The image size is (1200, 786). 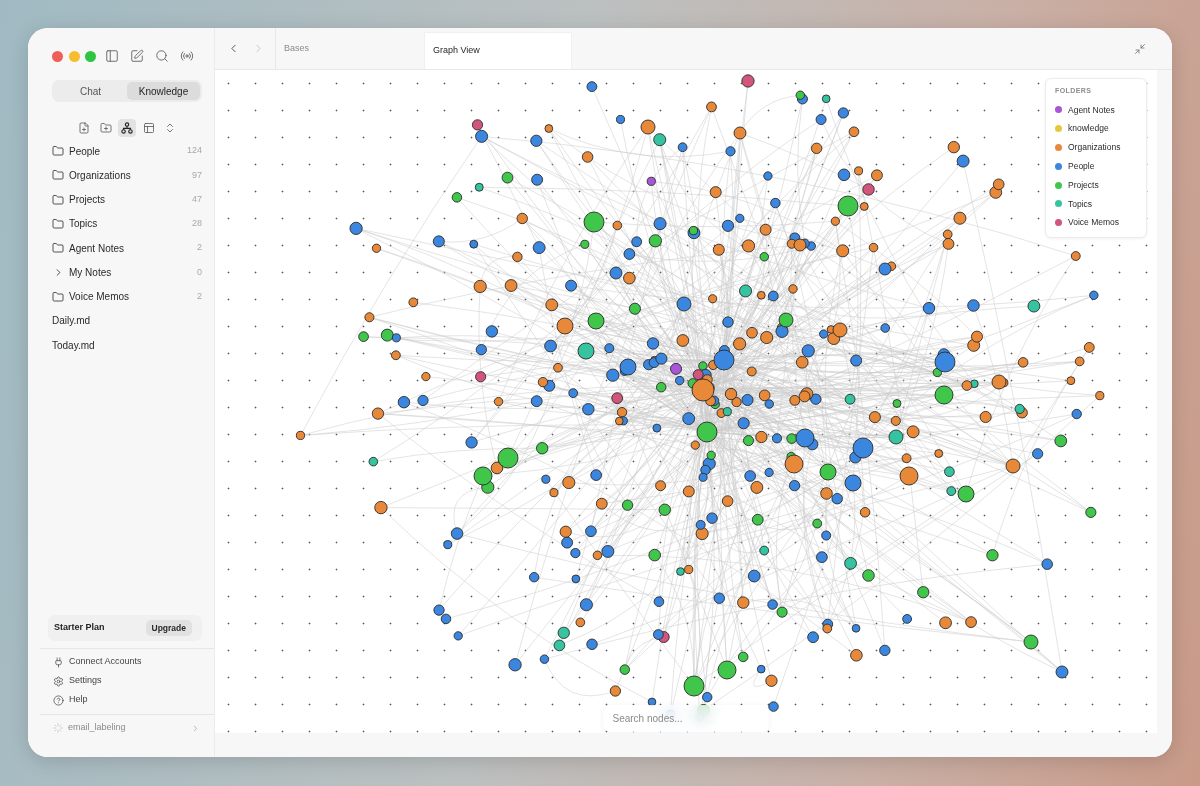 What do you see at coordinates (187, 56) in the screenshot?
I see `broadcast-icon` at bounding box center [187, 56].